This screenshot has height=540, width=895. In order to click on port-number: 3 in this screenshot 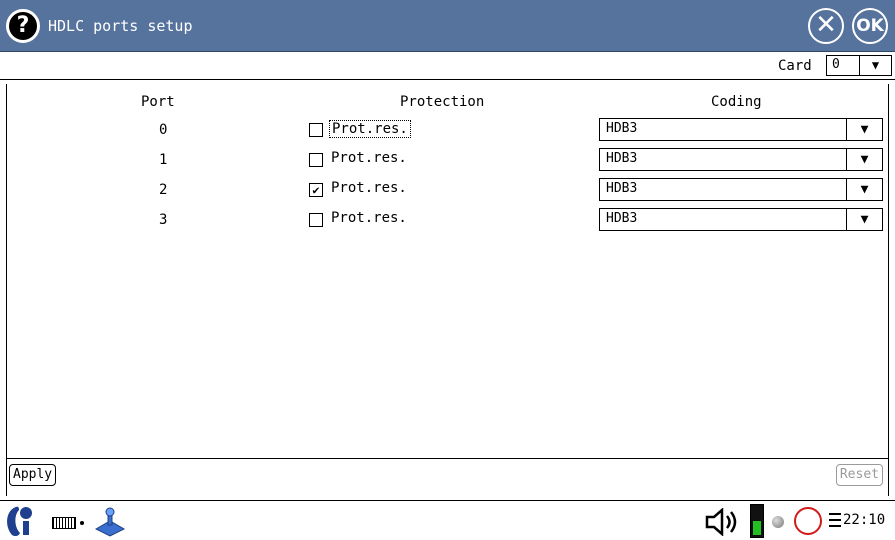, I will do `click(163, 220)`.